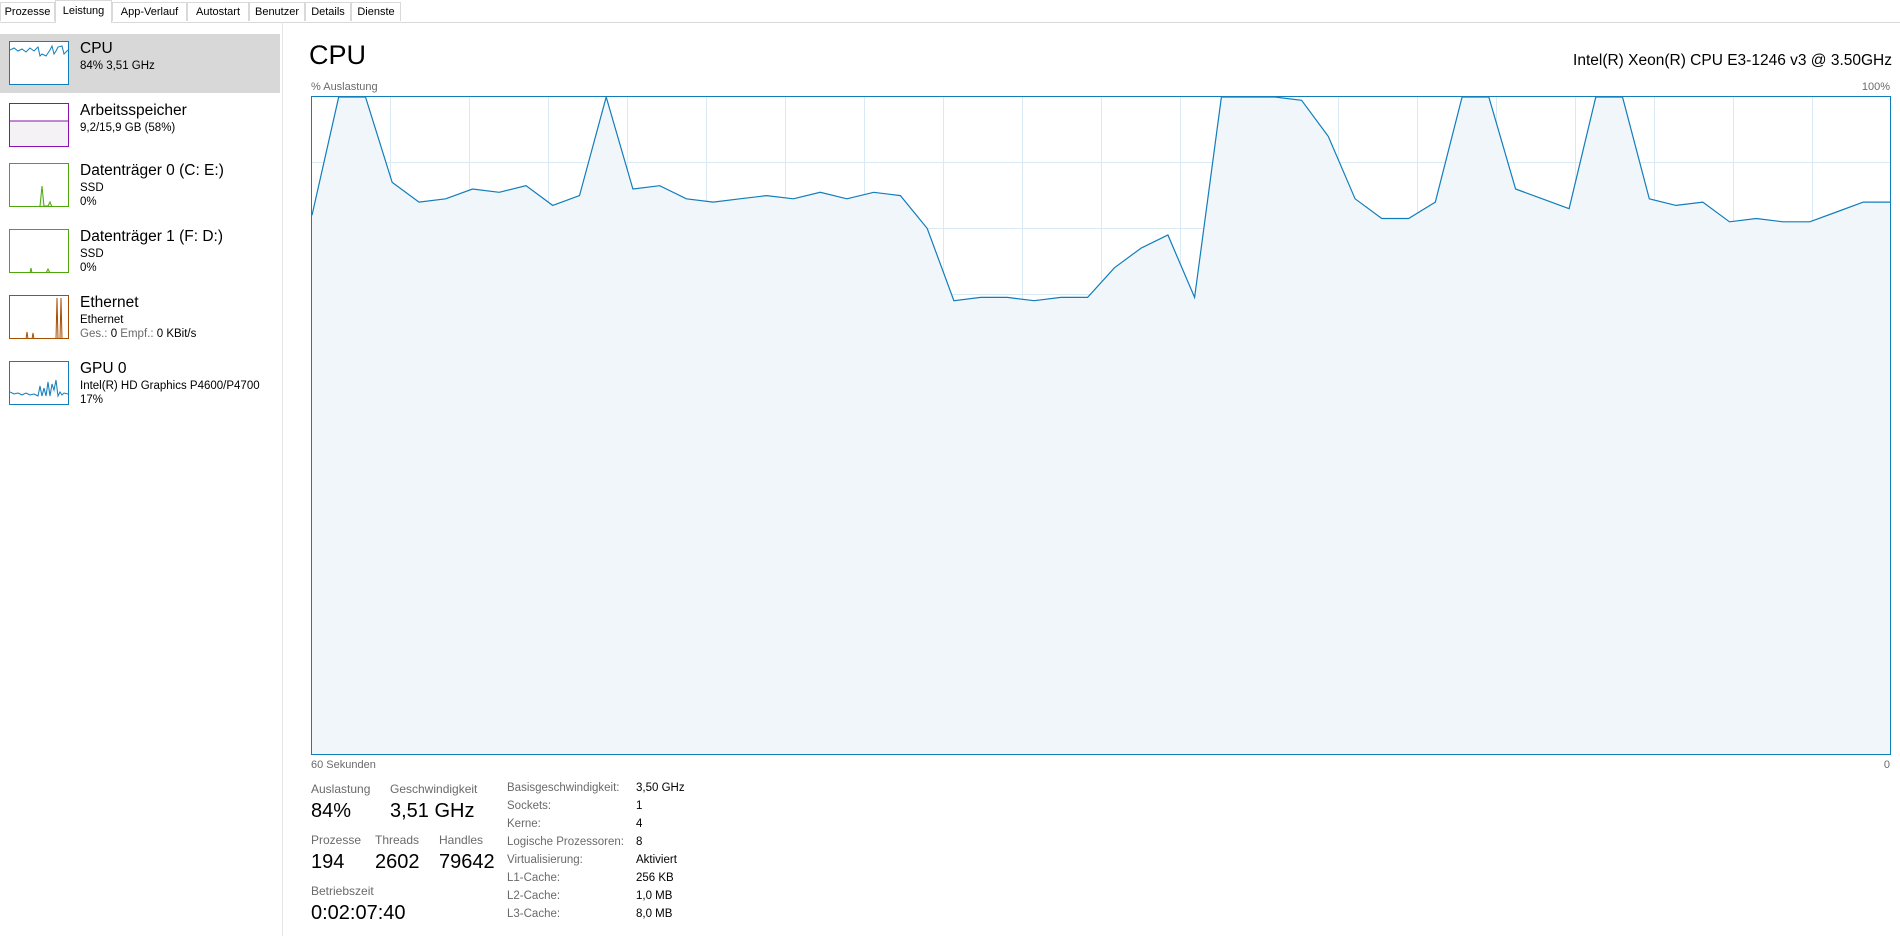  What do you see at coordinates (534, 914) in the screenshot?
I see `info-key: L3-Cache:` at bounding box center [534, 914].